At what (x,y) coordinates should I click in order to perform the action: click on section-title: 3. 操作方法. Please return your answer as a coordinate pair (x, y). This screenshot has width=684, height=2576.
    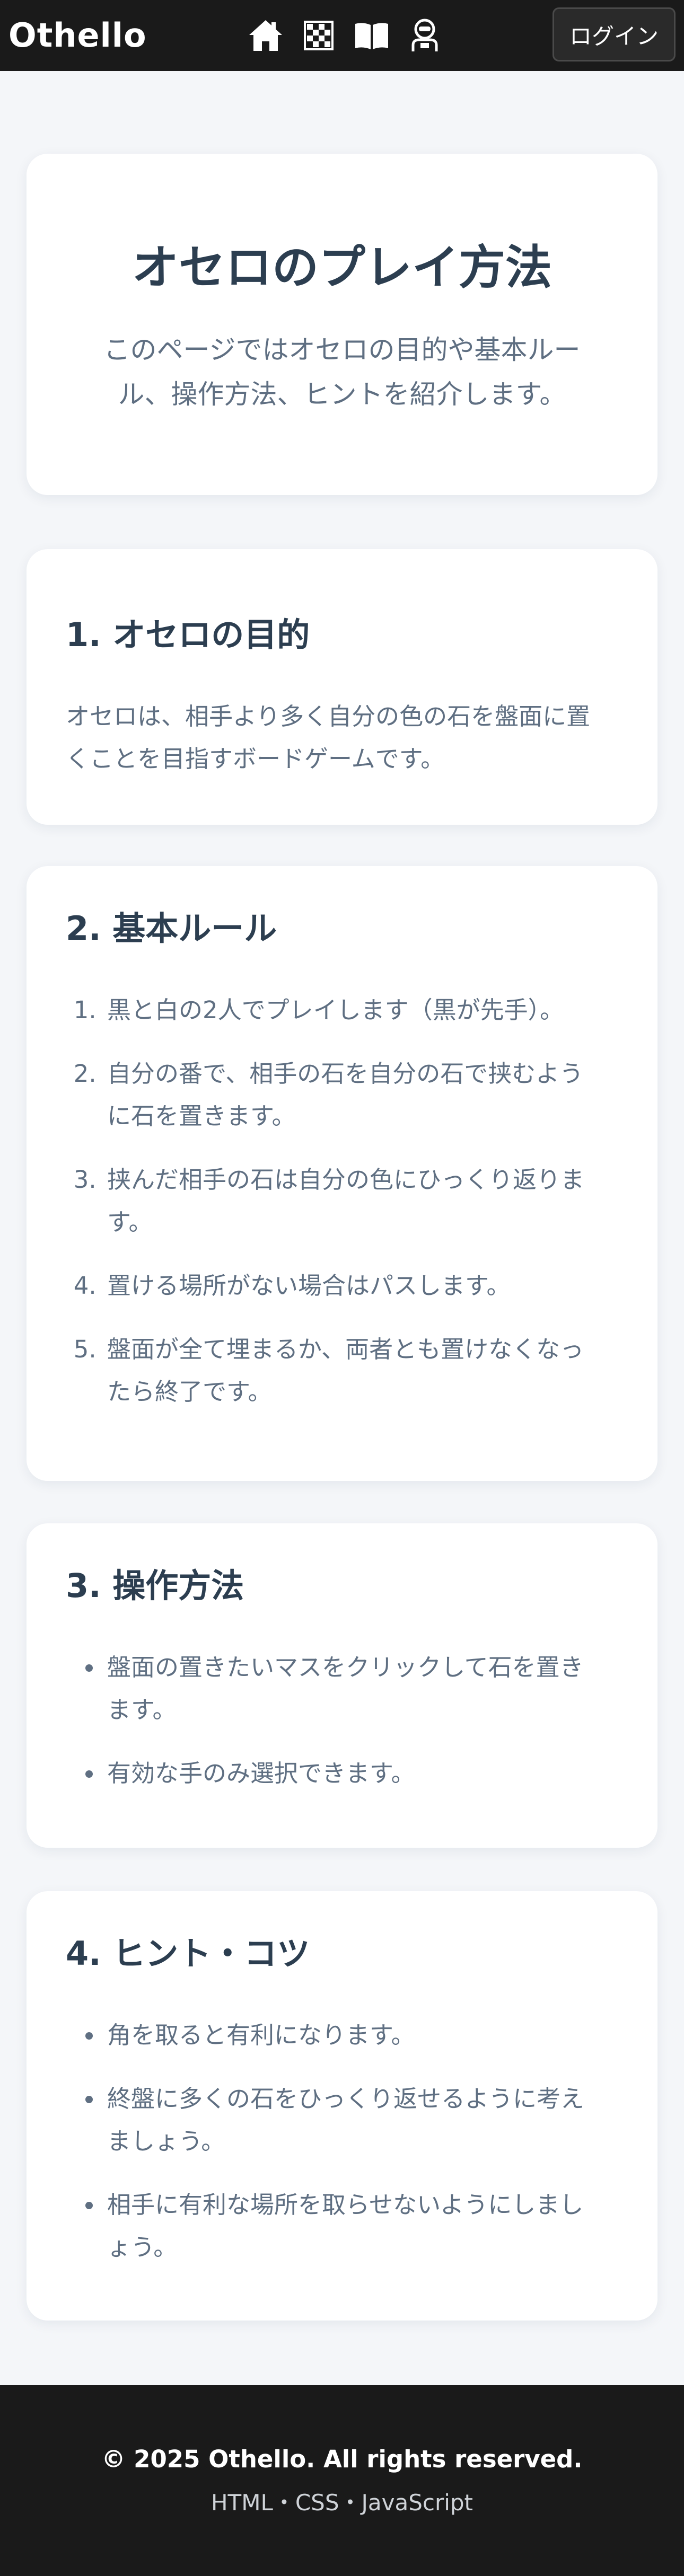
    Looking at the image, I should click on (155, 1585).